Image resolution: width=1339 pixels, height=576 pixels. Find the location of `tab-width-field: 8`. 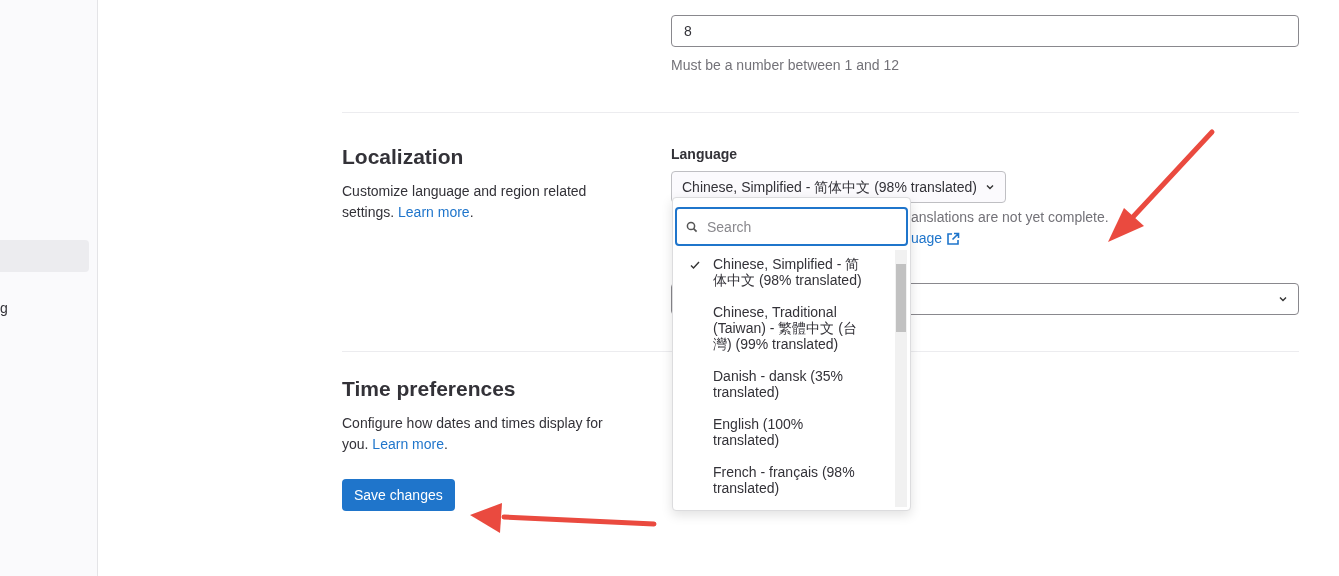

tab-width-field: 8 is located at coordinates (985, 31).